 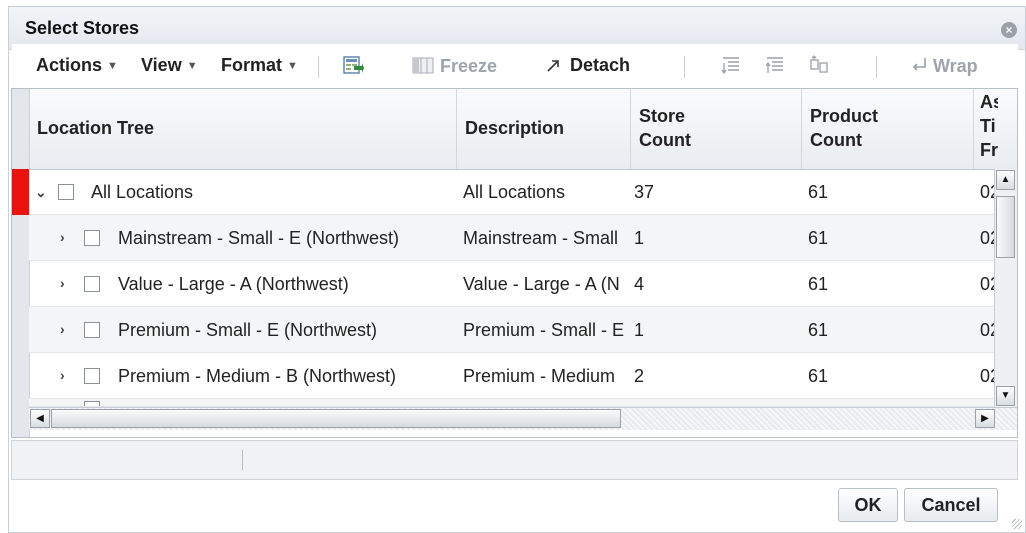 I want to click on location-name: Mainstream - Small - E (Northwest), so click(x=259, y=238).